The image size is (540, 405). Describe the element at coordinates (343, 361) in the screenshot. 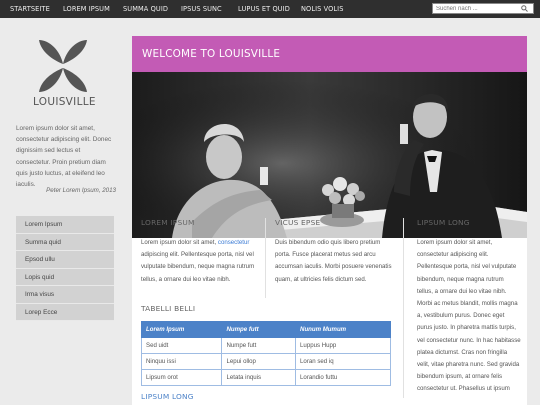

I see `table-cell: Loran sed iq` at that location.